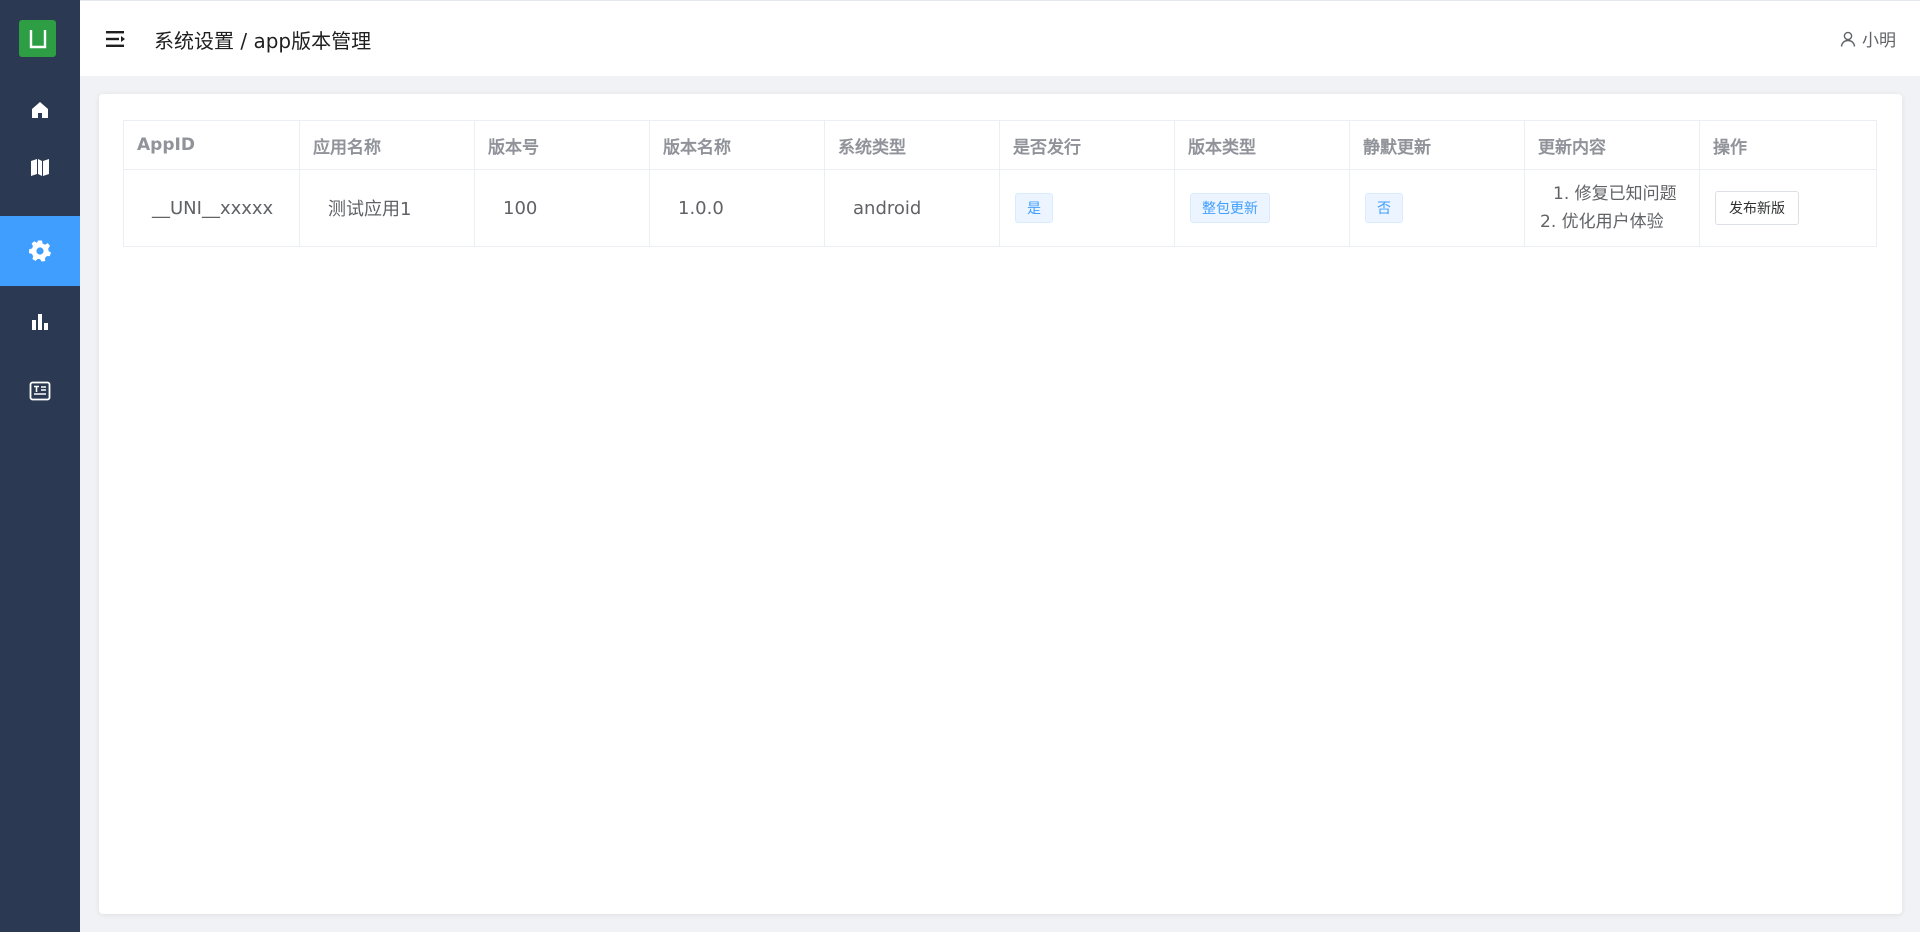  What do you see at coordinates (1087, 208) in the screenshot?
I see `cell-is-released: 是` at bounding box center [1087, 208].